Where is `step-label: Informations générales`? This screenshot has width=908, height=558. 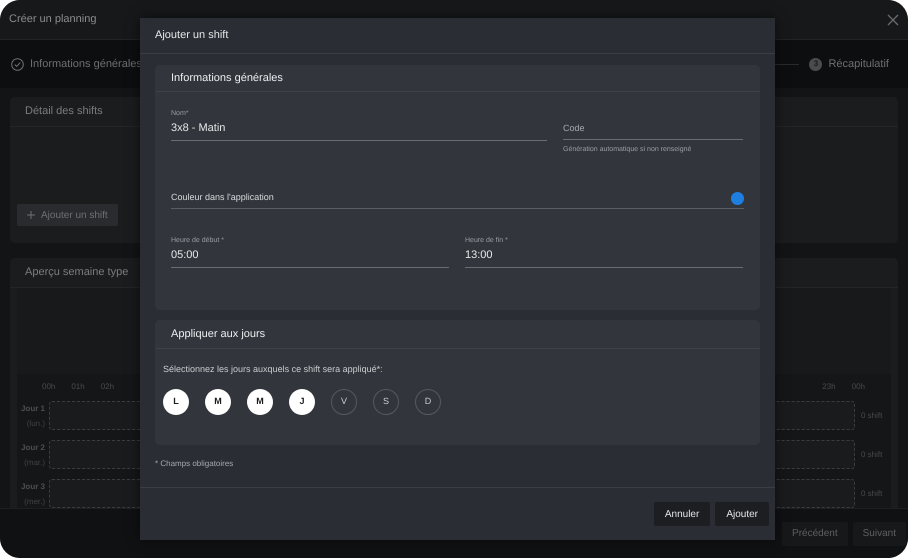 step-label: Informations générales is located at coordinates (86, 64).